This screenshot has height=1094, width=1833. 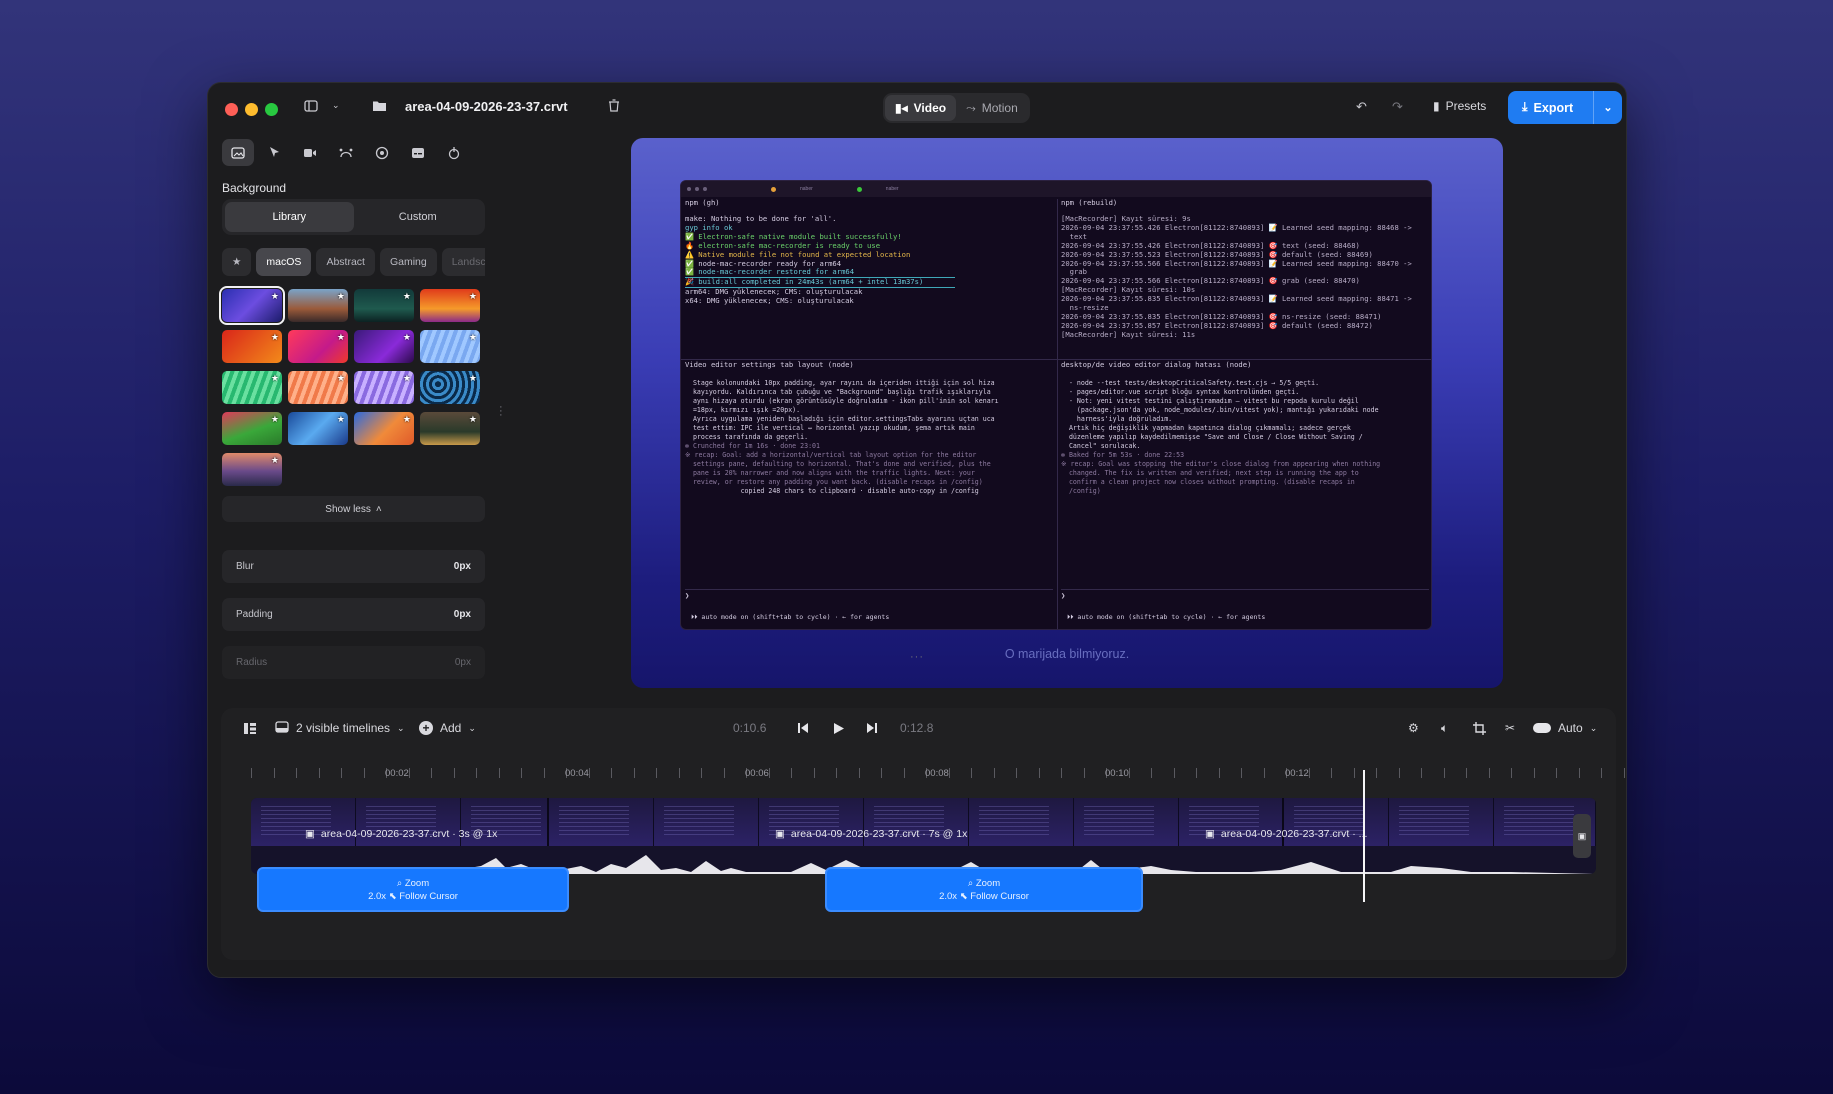 I want to click on motion-path-tool-icon, so click(x=346, y=152).